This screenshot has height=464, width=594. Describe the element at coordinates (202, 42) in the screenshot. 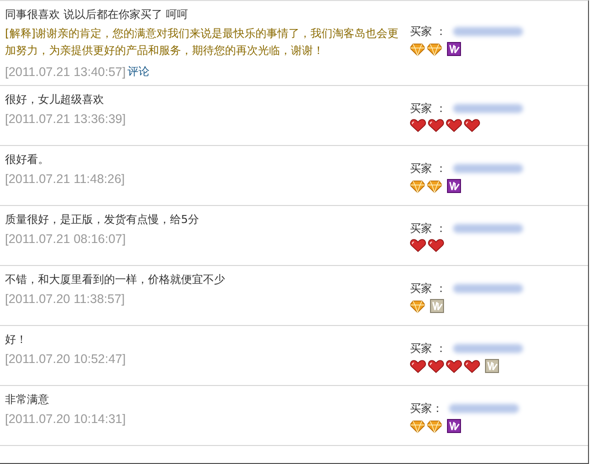

I see `seller-reply: [解释]谢谢亲的肯定，您的满意对我们来说是最快乐的事情了，我们淘客岛也会更加努力，为亲提供更好的产品和服务，期待您的再次光临，谢谢！` at that location.